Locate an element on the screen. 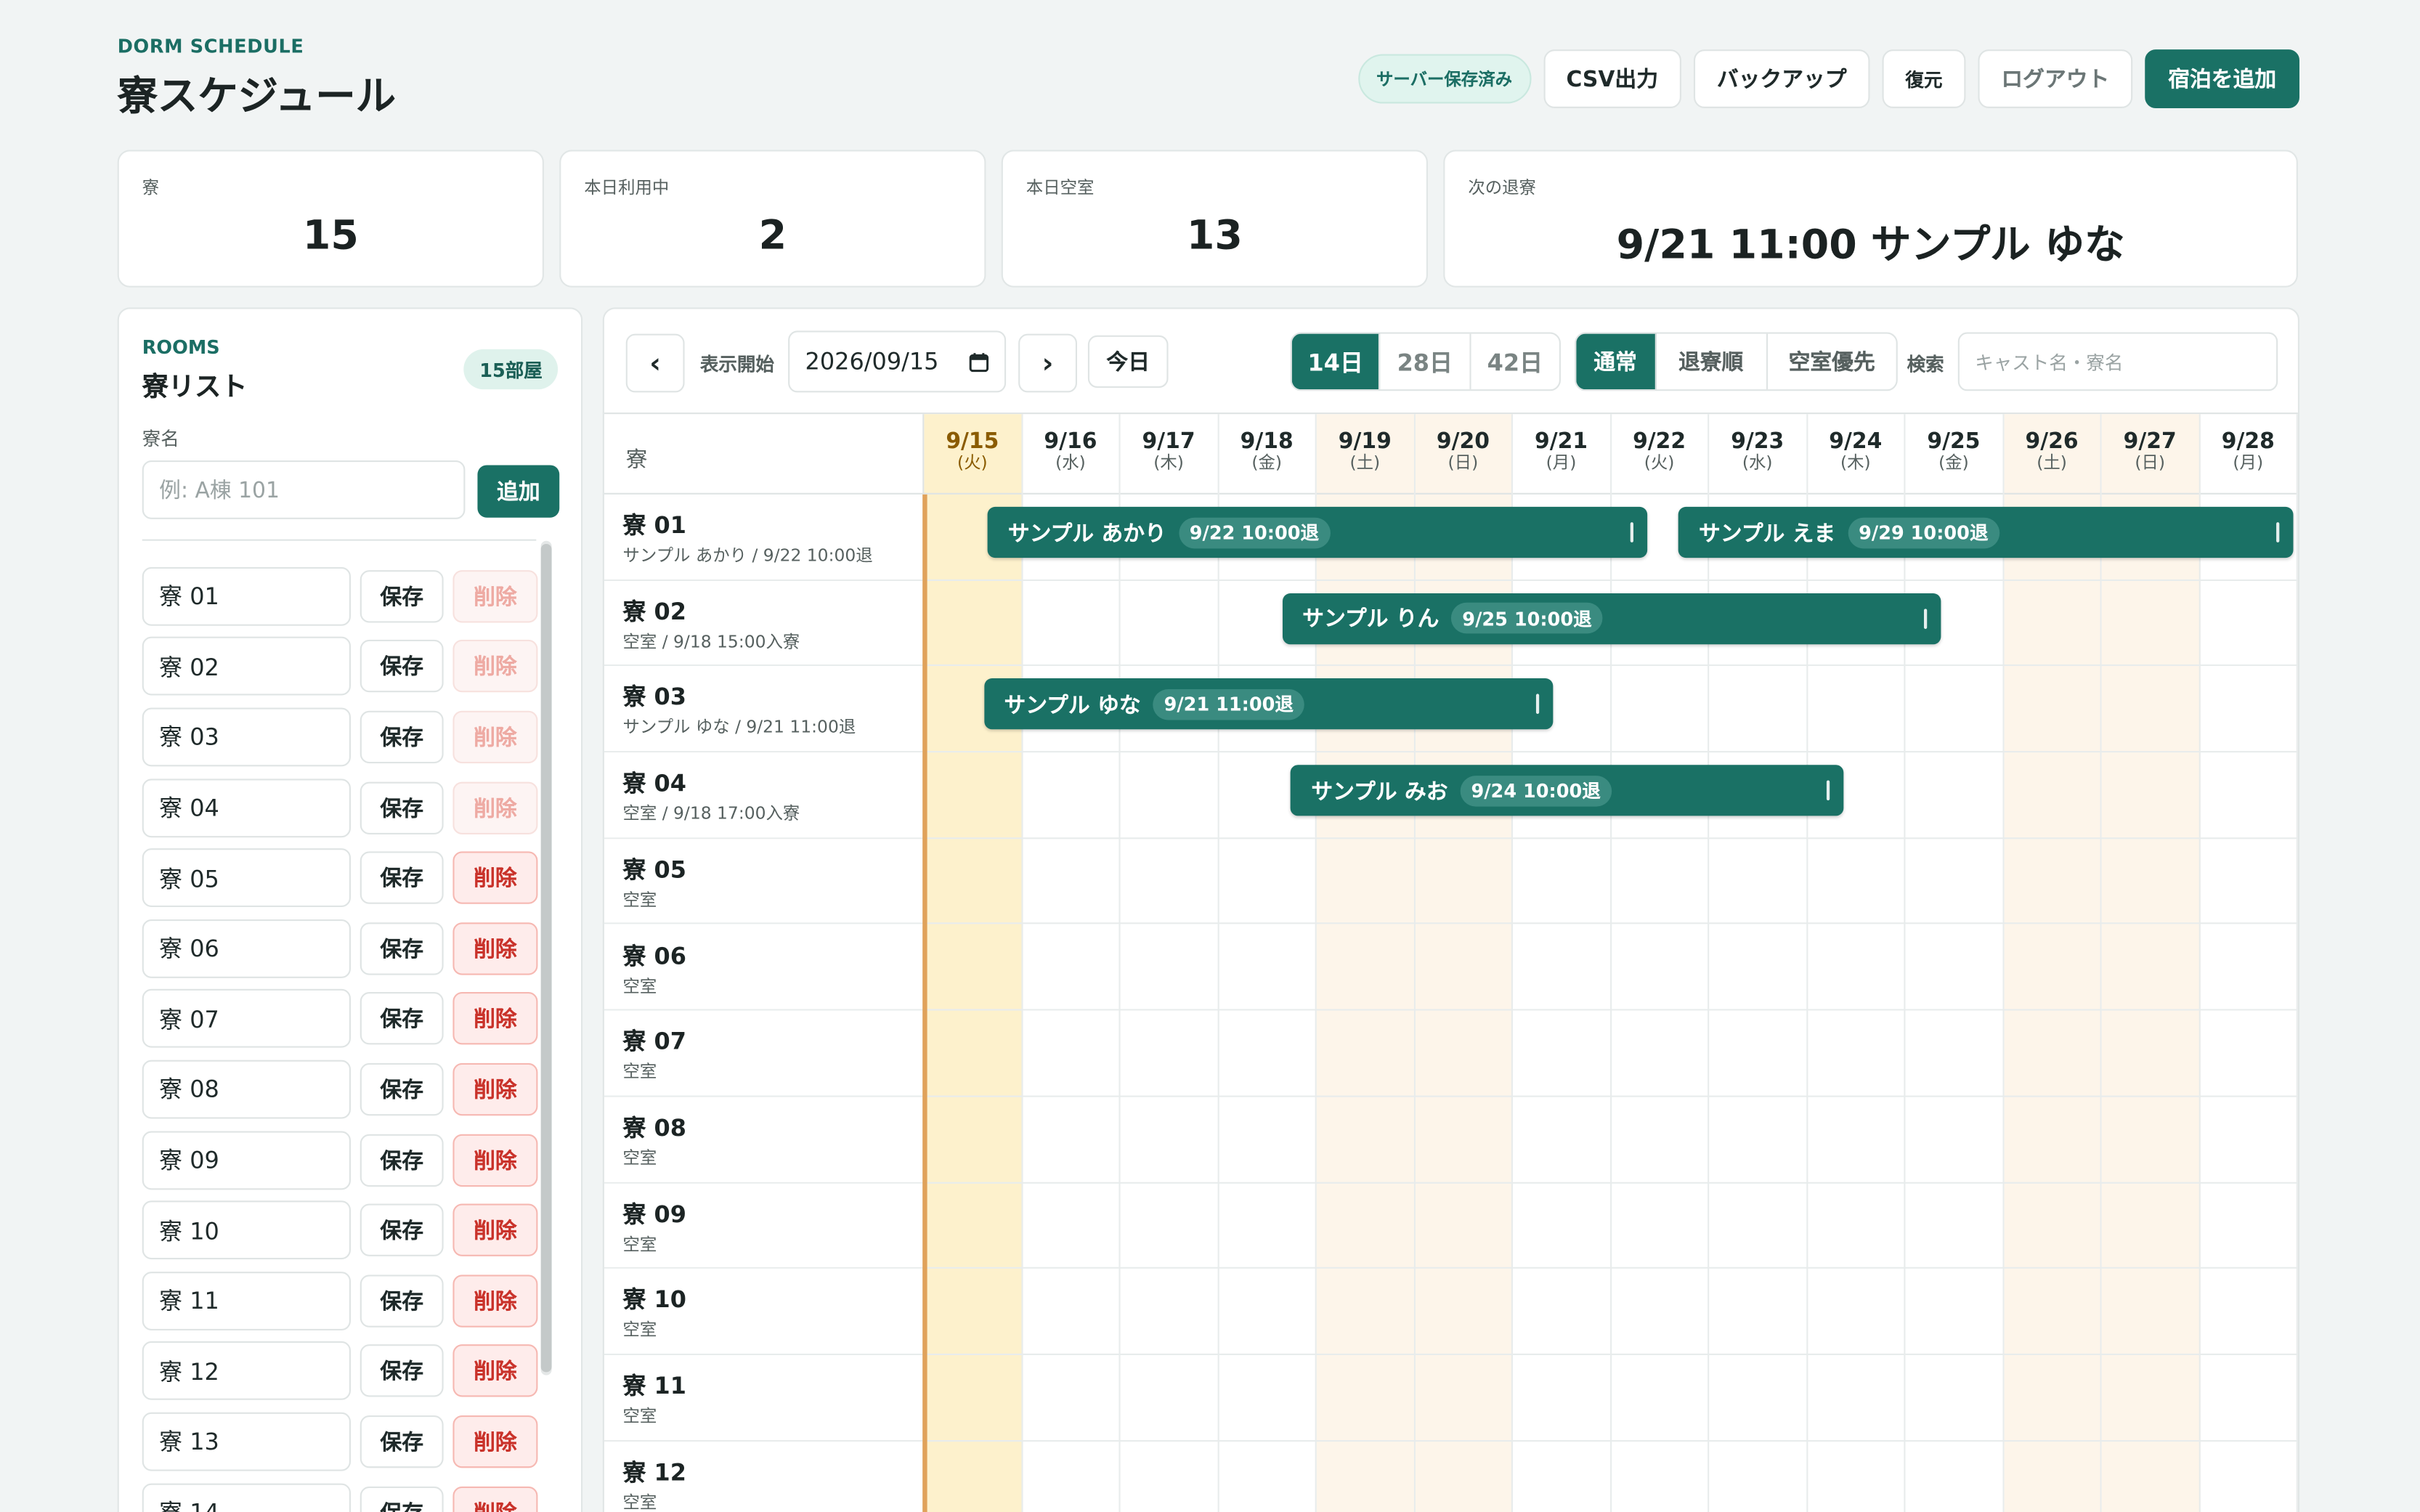  schedule-row: 寮 12 空室 is located at coordinates (1451, 1476).